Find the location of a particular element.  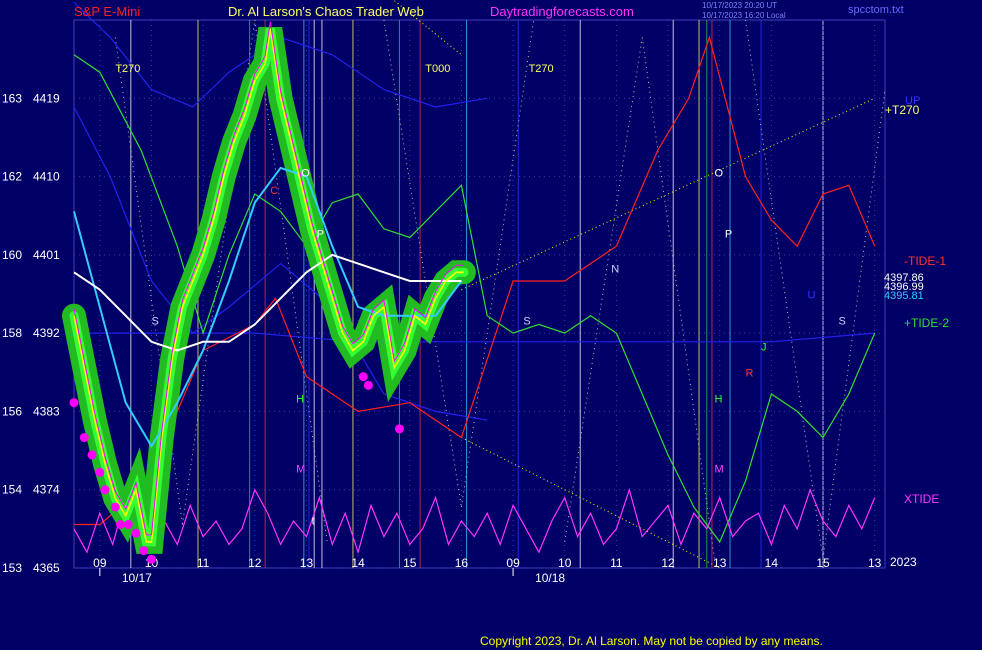

symbol-label: S&P E-Mini is located at coordinates (107, 11).